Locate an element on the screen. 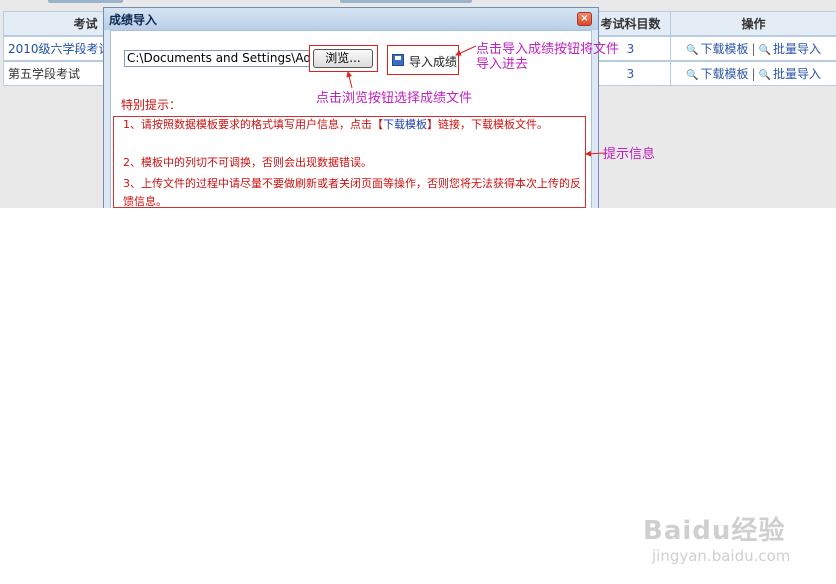 This screenshot has height=584, width=836. top-tab-left is located at coordinates (85, 1).